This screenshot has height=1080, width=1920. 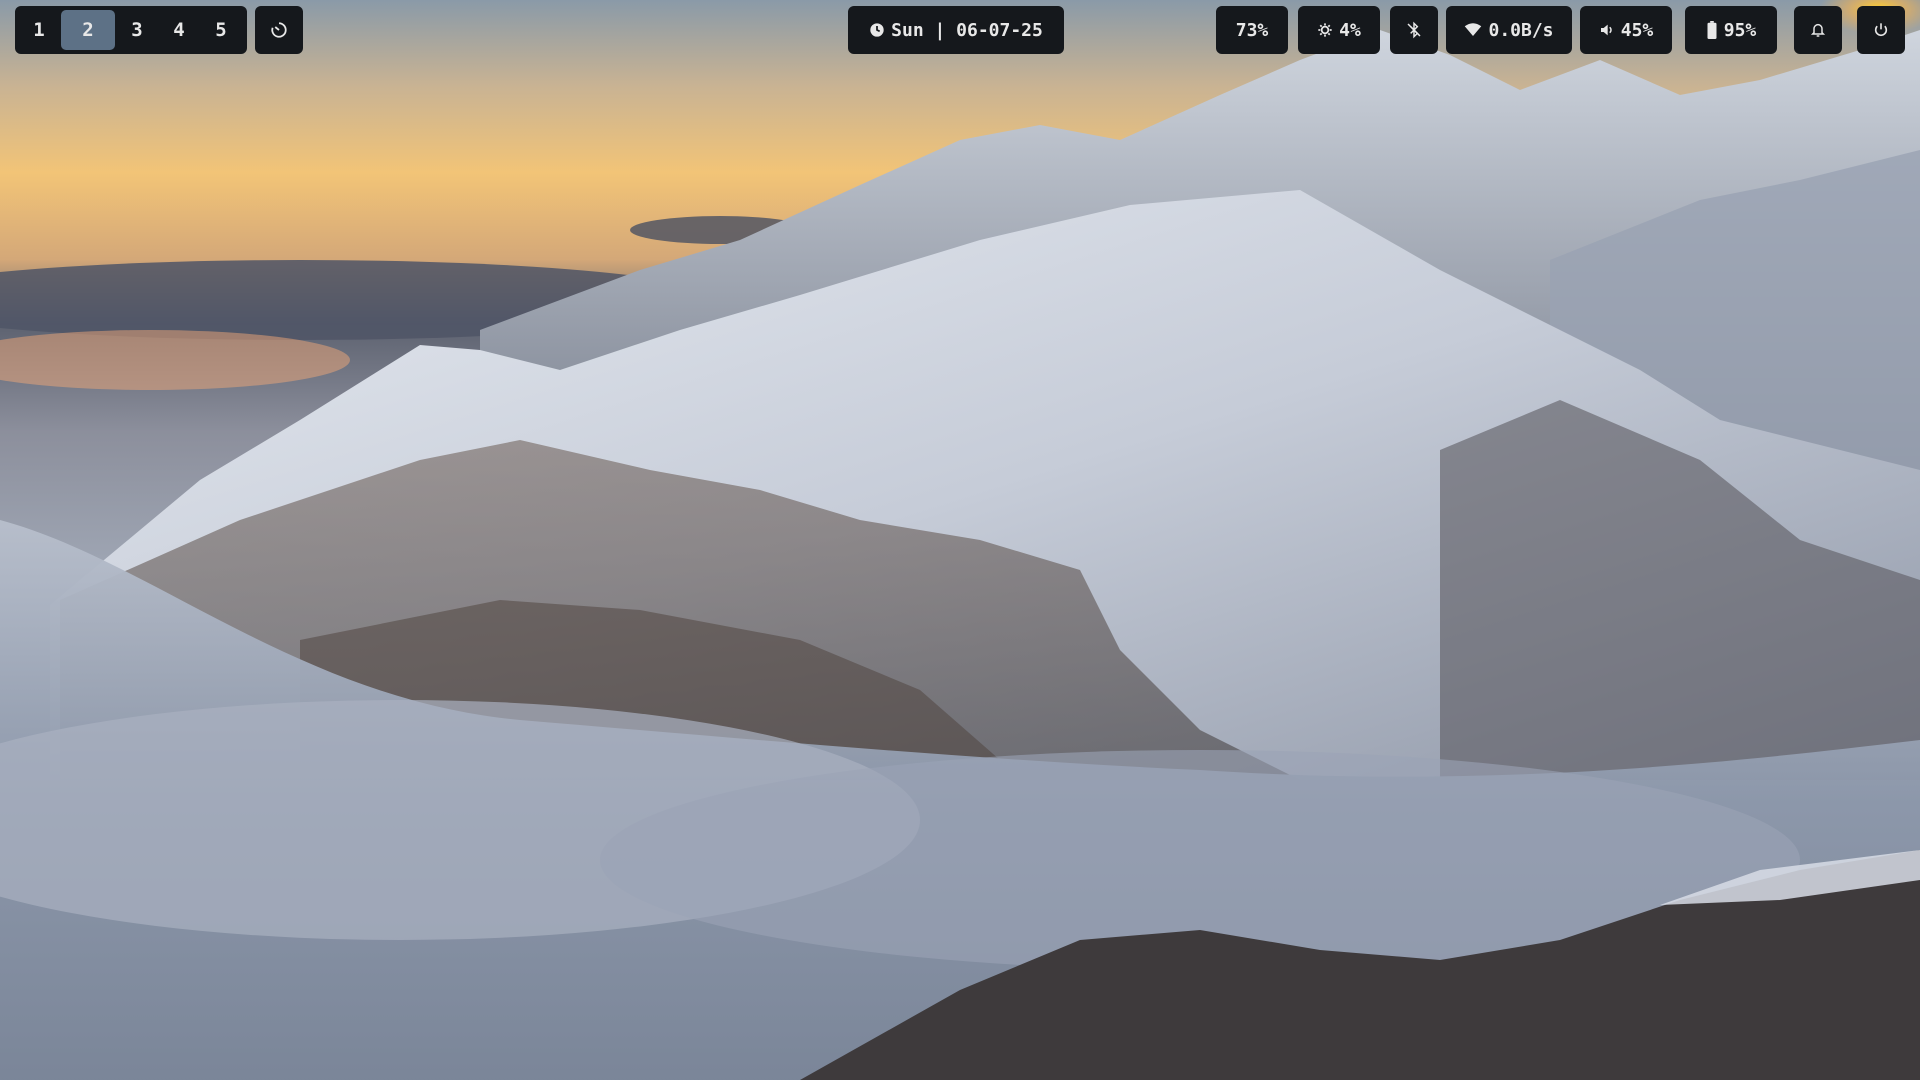 I want to click on volume-text: 45%, so click(x=1637, y=30).